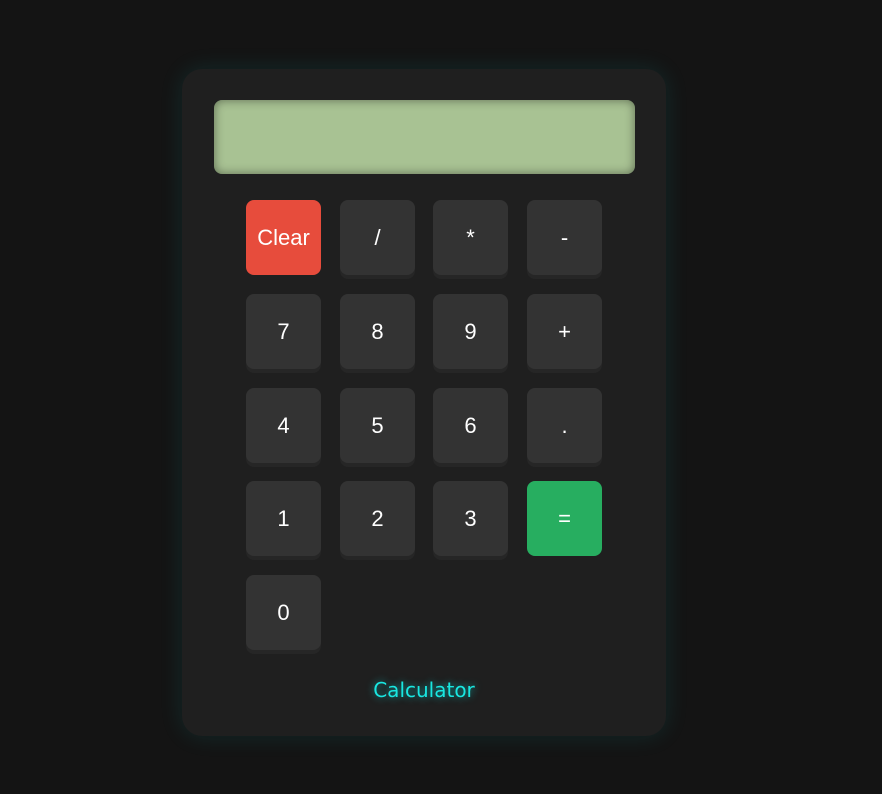 The width and height of the screenshot is (882, 794). I want to click on multiply-button: *, so click(470, 237).